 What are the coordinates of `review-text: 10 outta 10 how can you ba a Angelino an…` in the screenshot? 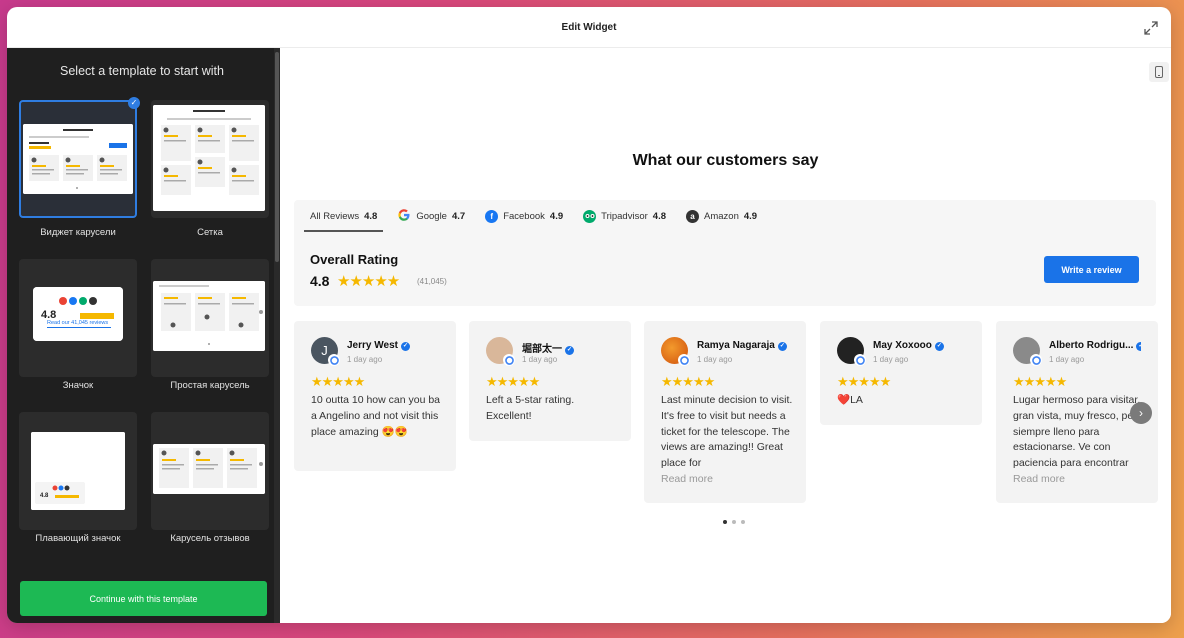 It's located at (376, 416).